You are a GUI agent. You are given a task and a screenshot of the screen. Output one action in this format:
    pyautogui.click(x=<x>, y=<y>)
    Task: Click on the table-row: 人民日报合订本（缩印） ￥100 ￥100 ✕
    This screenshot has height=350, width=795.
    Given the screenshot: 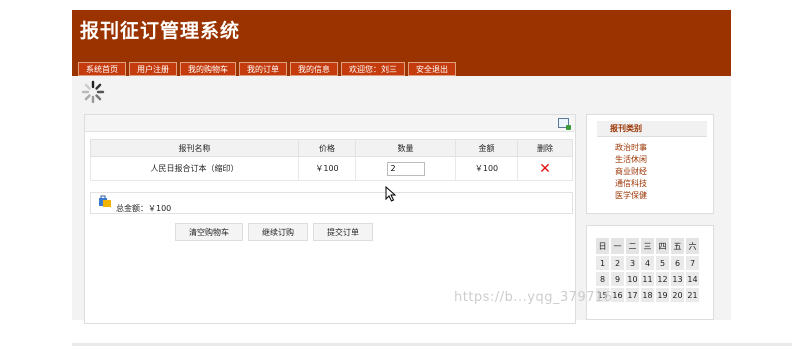 What is the action you would take?
    pyautogui.click(x=331, y=168)
    